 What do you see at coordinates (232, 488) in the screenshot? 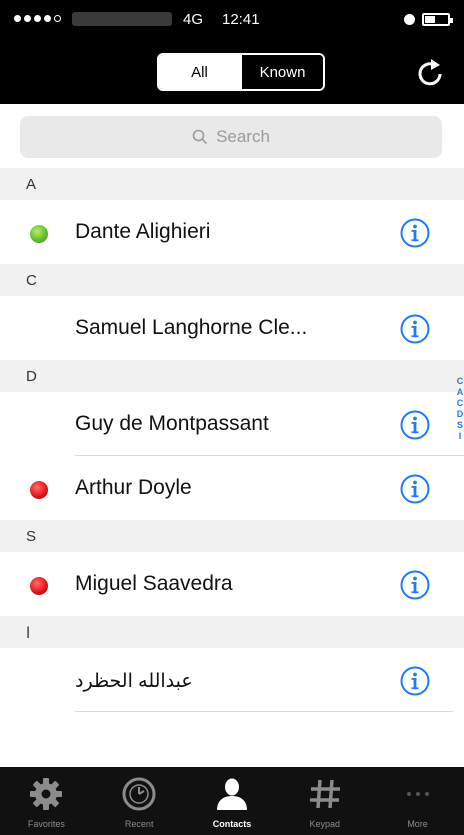
I see `contact-row: Arthur Doyle` at bounding box center [232, 488].